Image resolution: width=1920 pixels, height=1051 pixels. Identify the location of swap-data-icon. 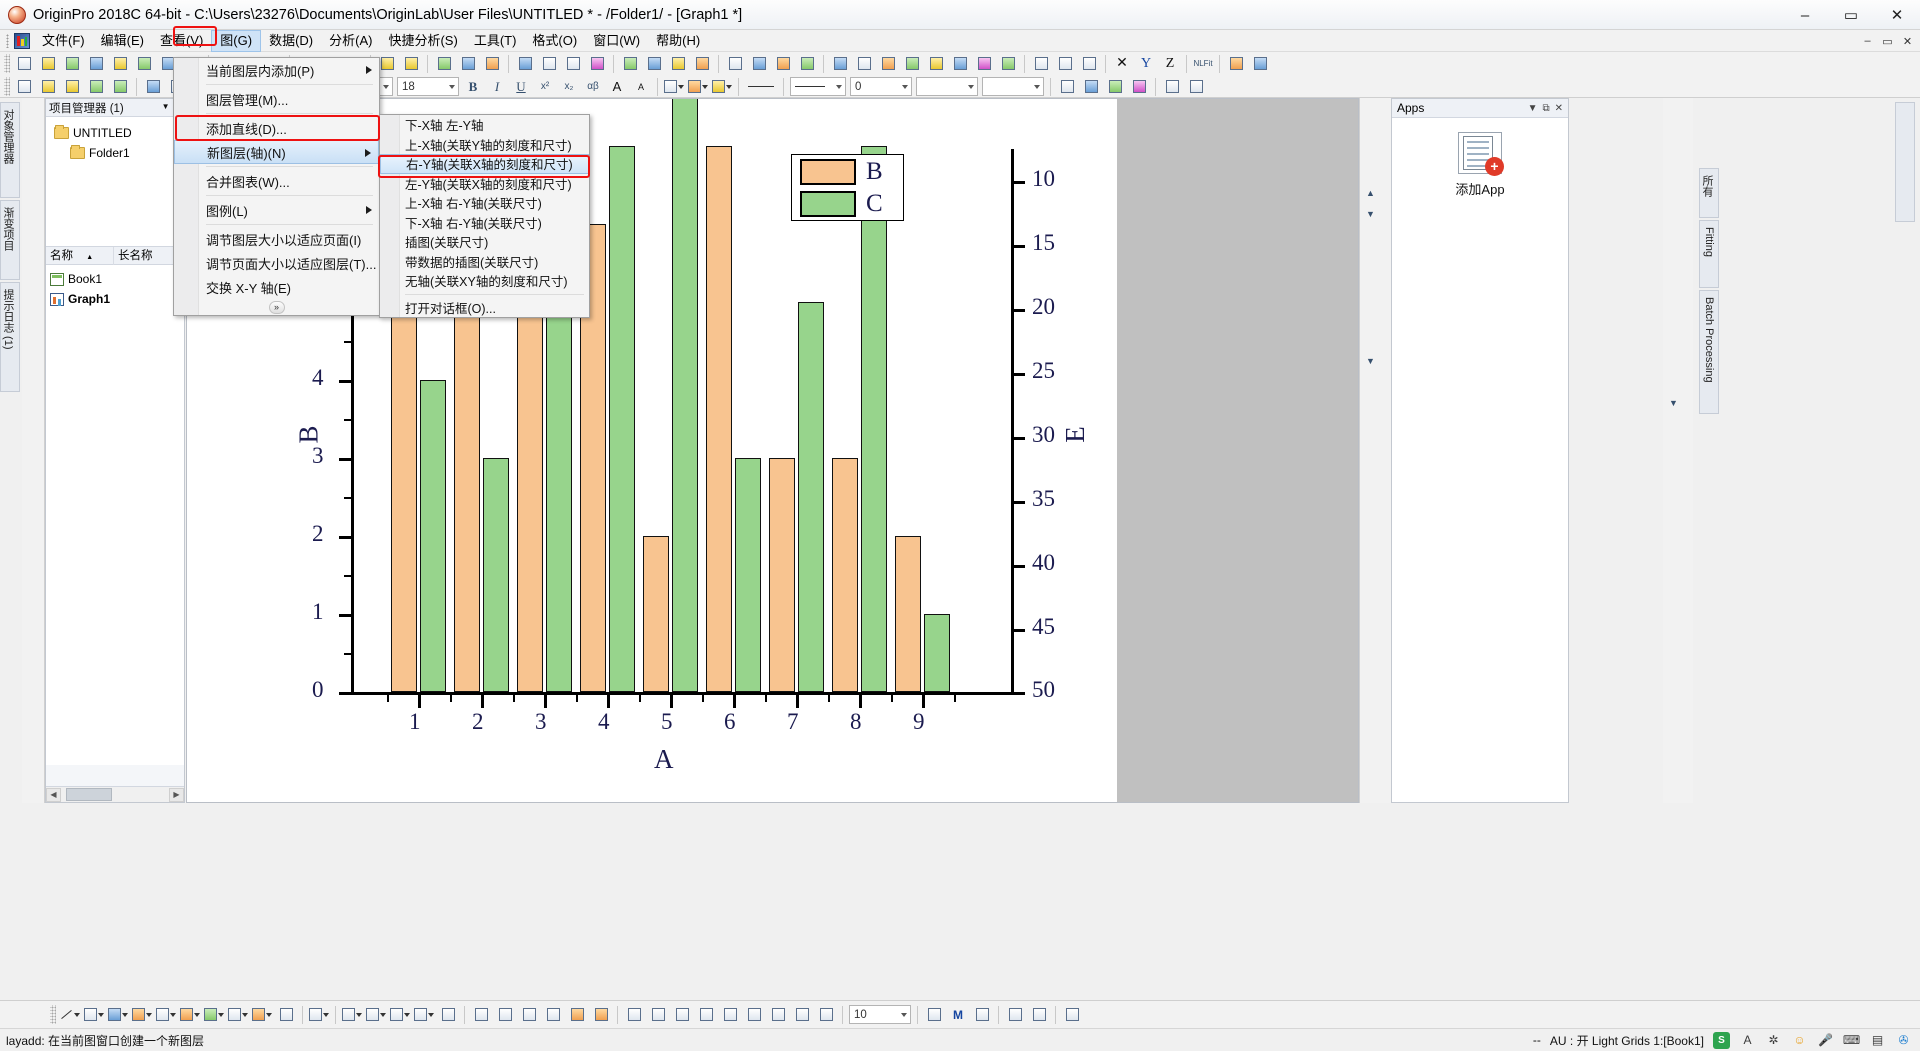
(1039, 1014).